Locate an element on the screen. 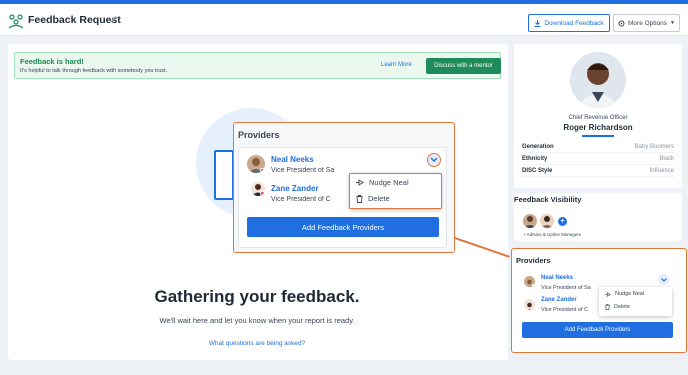 The width and height of the screenshot is (688, 375). job-title: Chief Revenue Officer is located at coordinates (598, 118).